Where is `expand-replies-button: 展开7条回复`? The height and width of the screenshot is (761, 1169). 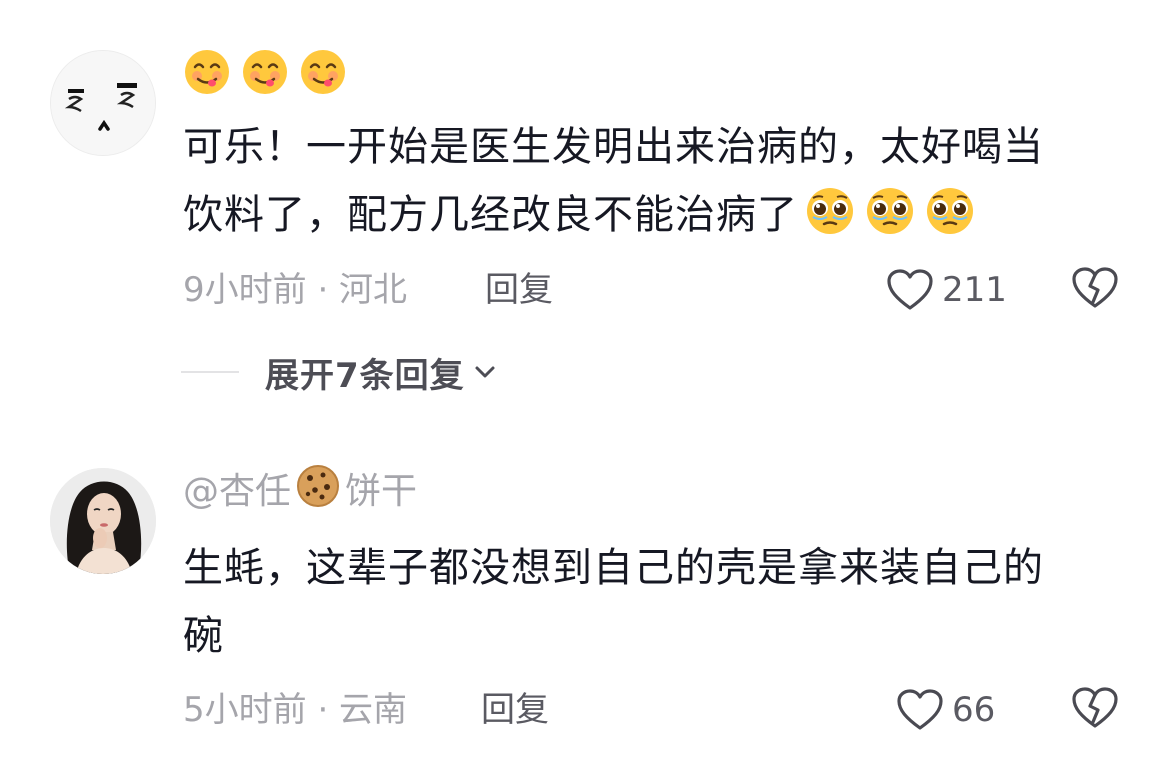 expand-replies-button: 展开7条回复 is located at coordinates (340, 373).